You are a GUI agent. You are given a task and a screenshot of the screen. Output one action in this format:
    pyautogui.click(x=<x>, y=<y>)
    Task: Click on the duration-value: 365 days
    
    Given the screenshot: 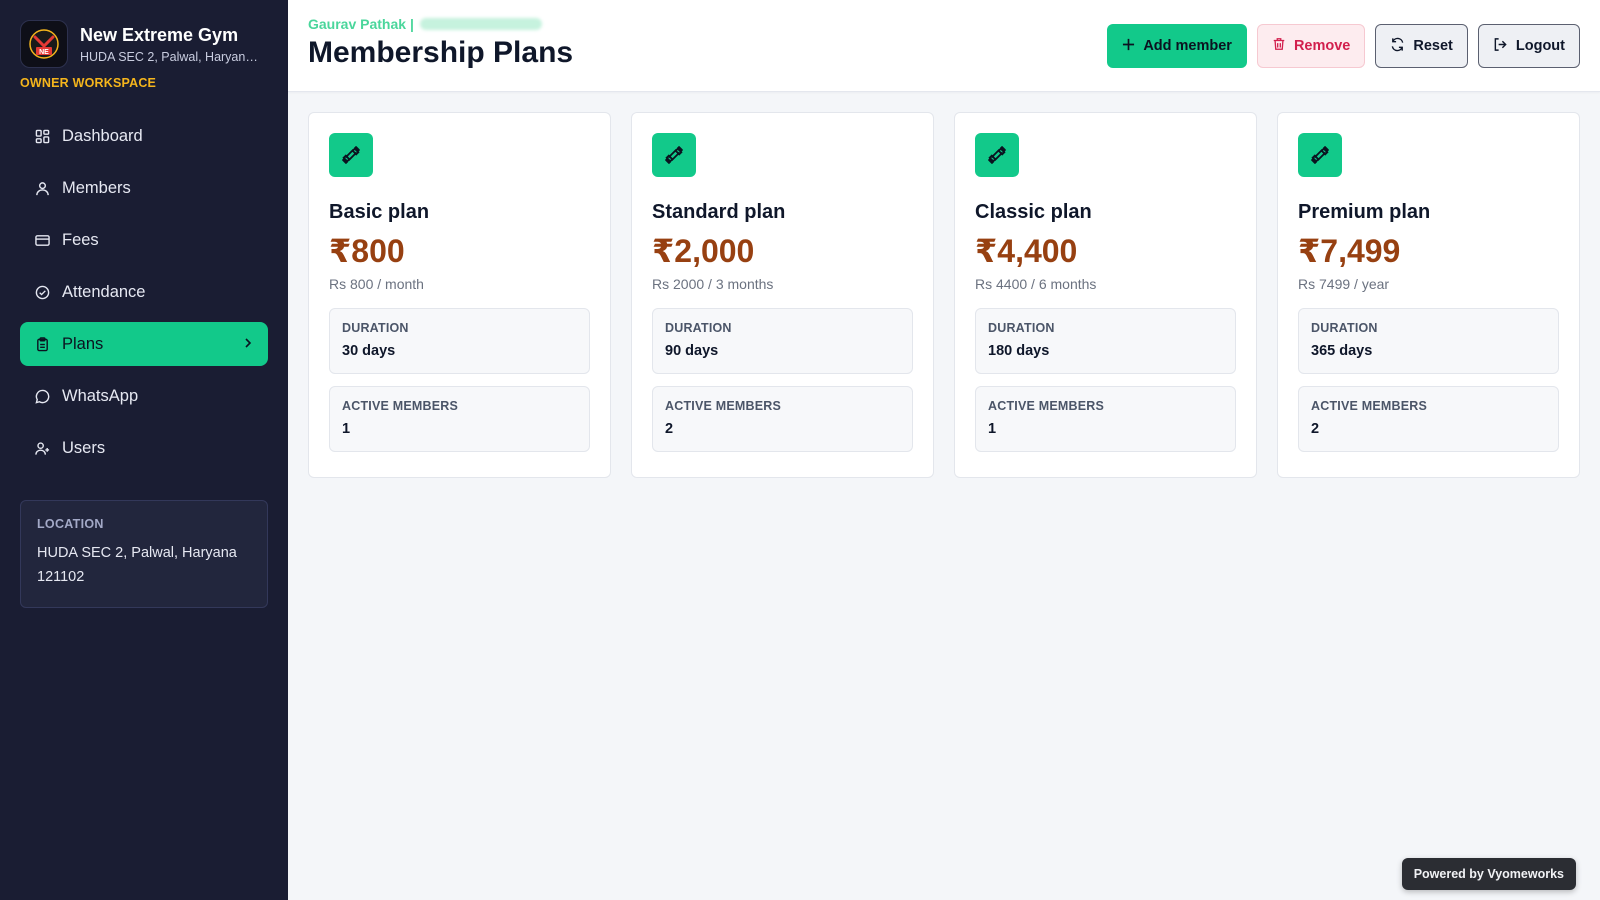 What is the action you would take?
    pyautogui.click(x=1342, y=351)
    